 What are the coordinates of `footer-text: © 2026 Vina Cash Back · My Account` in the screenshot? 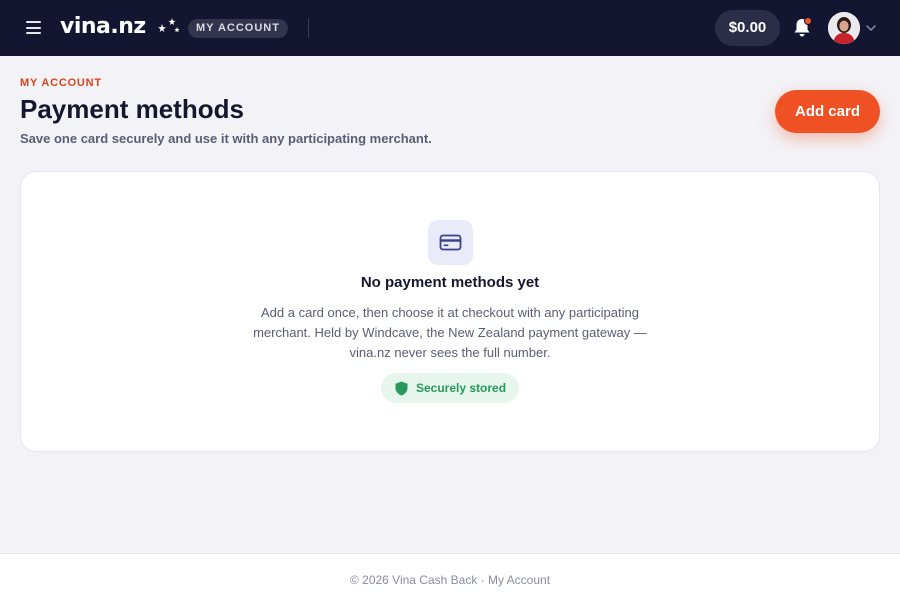 It's located at (450, 580).